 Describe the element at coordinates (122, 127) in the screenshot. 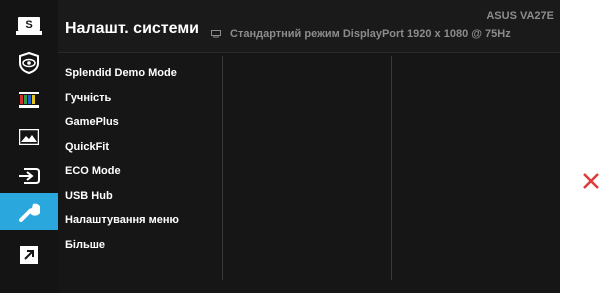

I see `menu-item-gameplus: GamePlus` at that location.